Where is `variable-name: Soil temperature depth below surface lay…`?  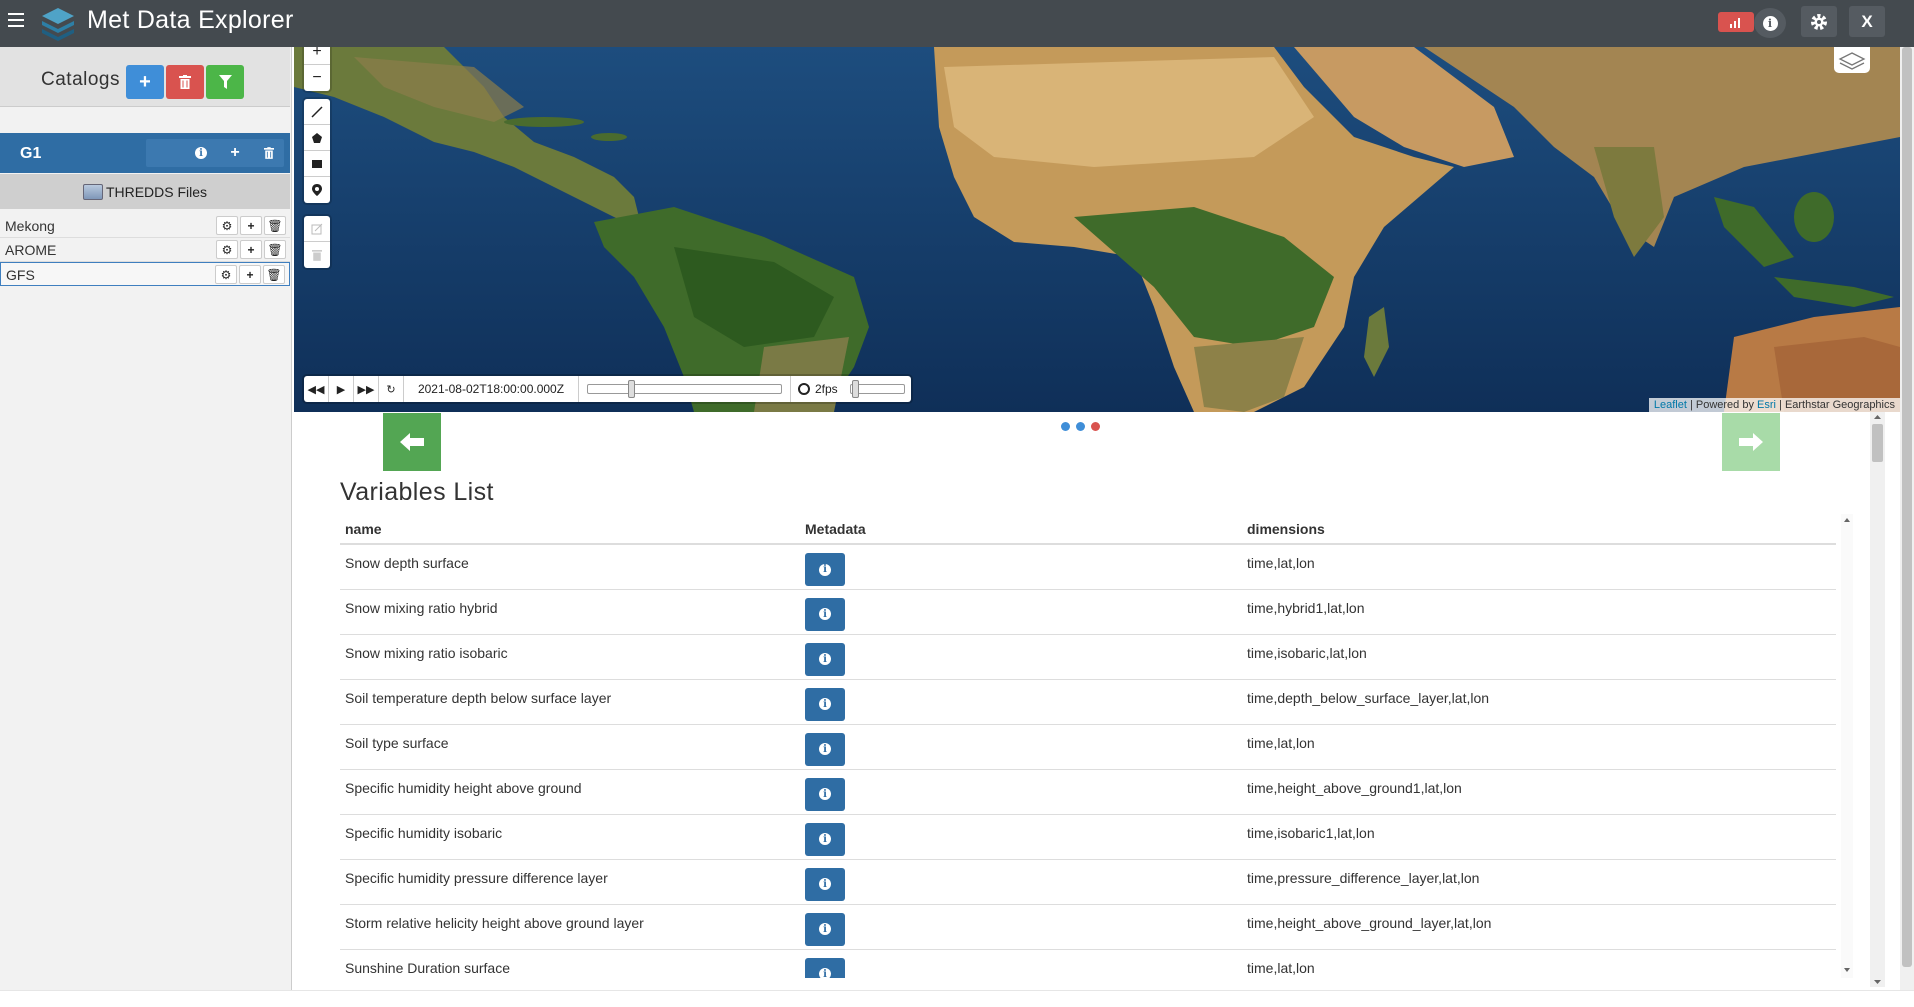
variable-name: Soil temperature depth below surface lay… is located at coordinates (570, 702).